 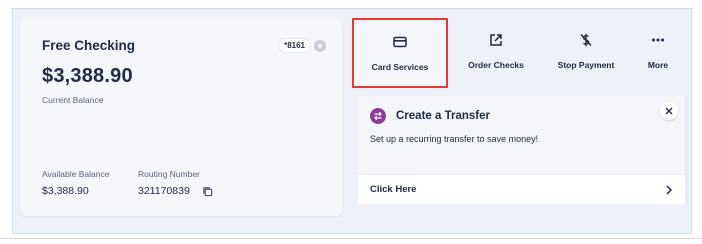 What do you see at coordinates (400, 67) in the screenshot?
I see `card-services-label: Card Services` at bounding box center [400, 67].